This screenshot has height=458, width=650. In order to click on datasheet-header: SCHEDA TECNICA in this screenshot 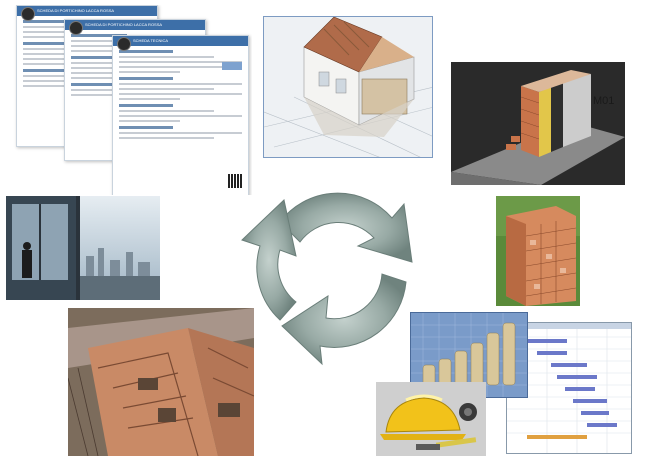, I will do `click(180, 41)`.